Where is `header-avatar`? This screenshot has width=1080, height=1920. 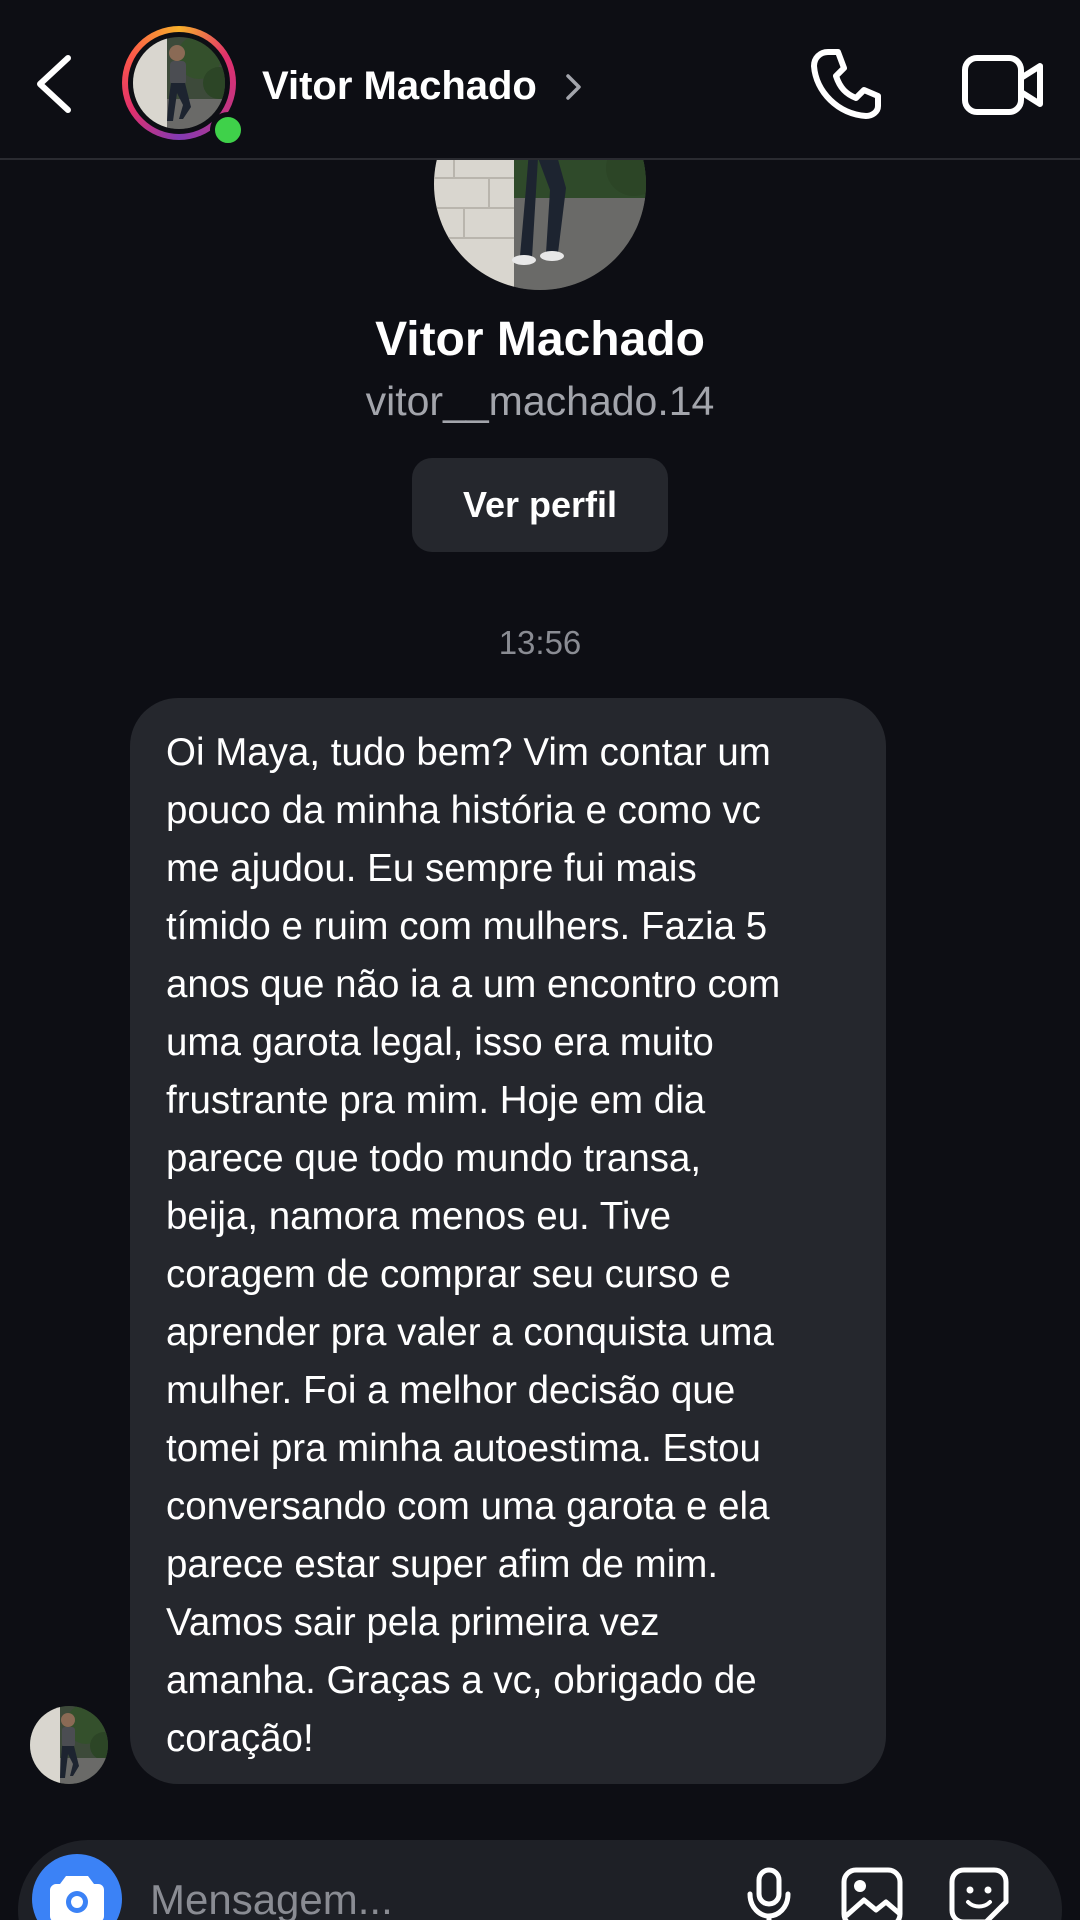
header-avatar is located at coordinates (184, 87).